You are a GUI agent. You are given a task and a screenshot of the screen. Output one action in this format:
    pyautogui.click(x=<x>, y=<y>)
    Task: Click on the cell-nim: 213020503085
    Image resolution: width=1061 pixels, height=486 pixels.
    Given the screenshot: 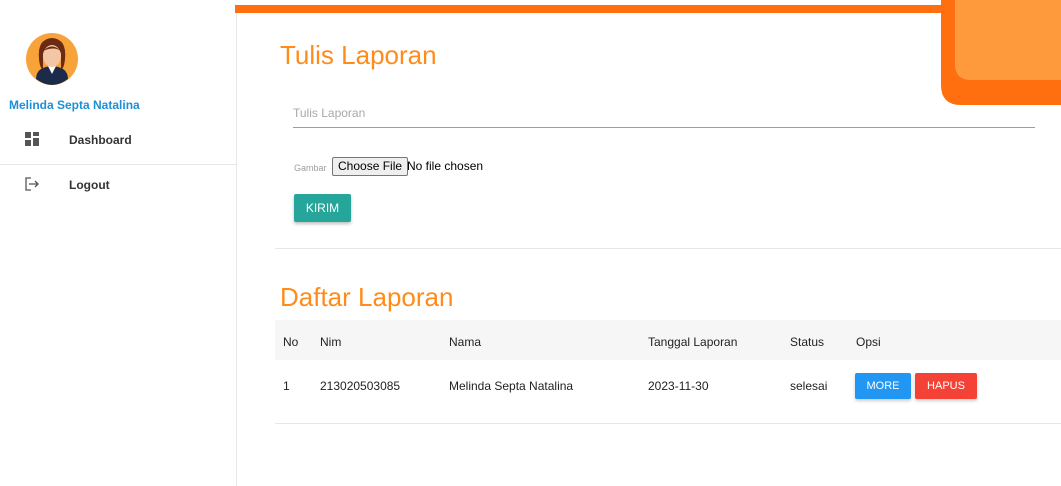 What is the action you would take?
    pyautogui.click(x=360, y=386)
    